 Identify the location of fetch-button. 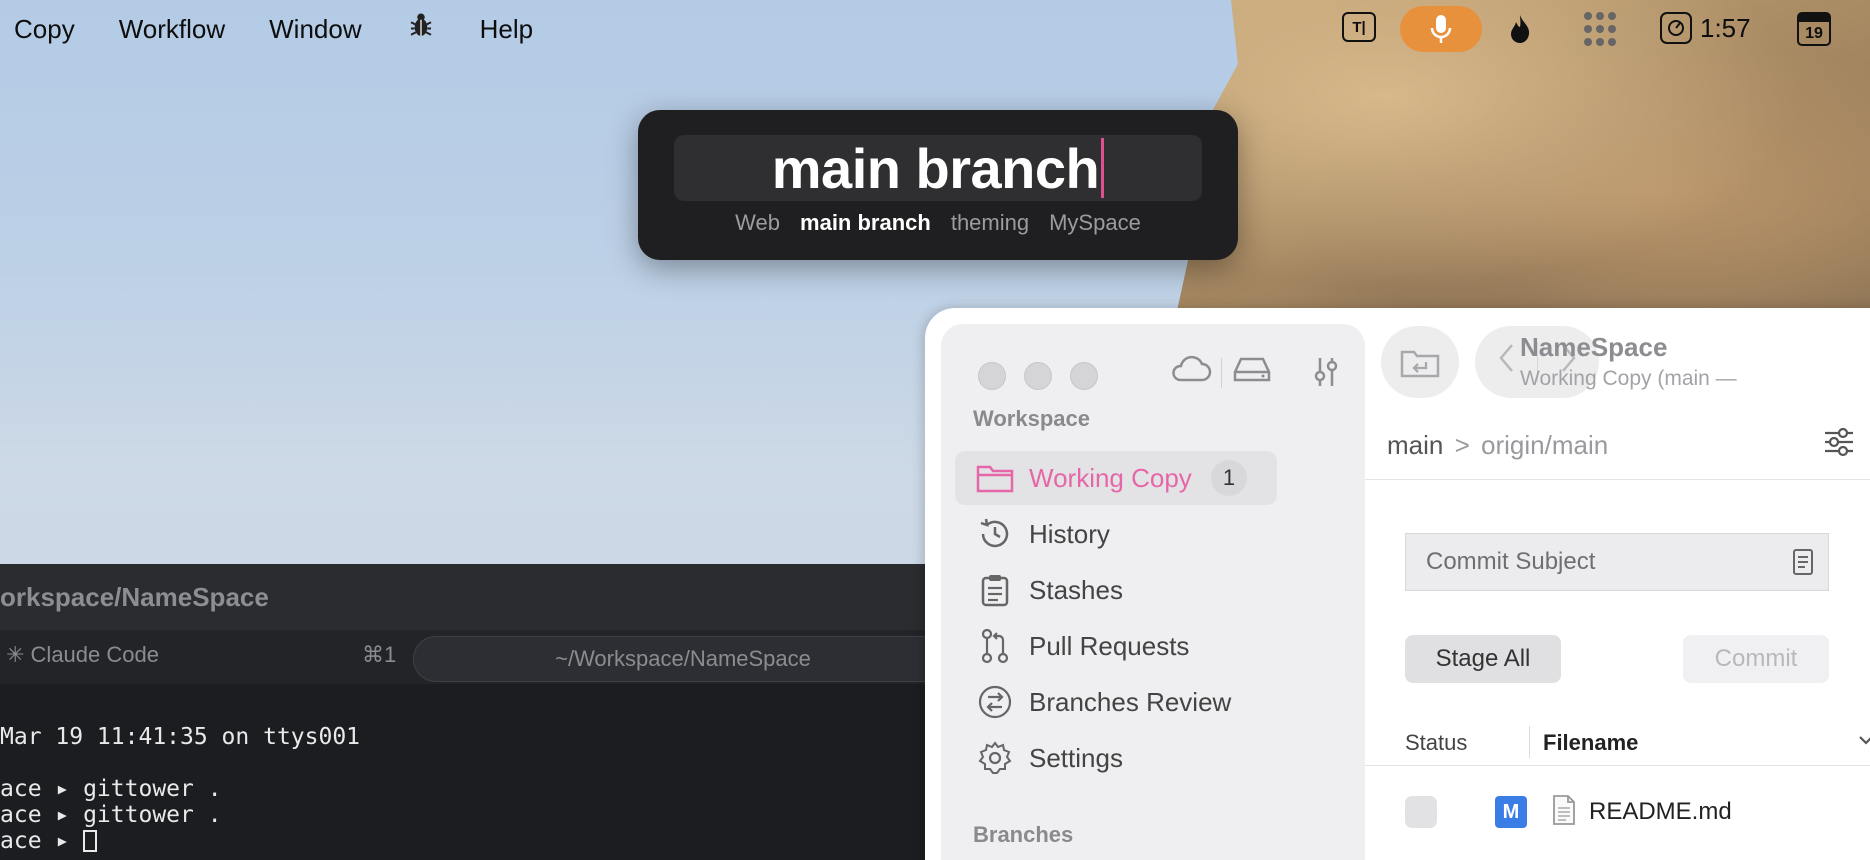
(1420, 362).